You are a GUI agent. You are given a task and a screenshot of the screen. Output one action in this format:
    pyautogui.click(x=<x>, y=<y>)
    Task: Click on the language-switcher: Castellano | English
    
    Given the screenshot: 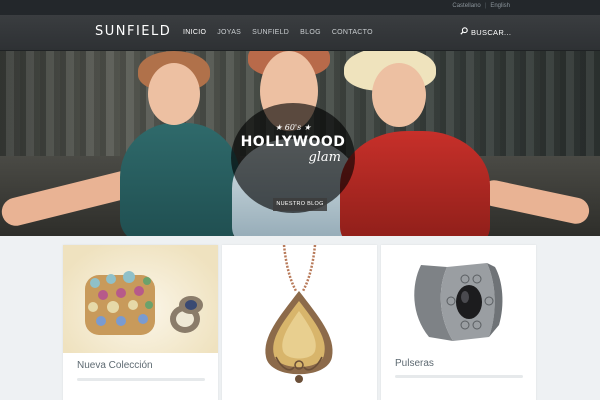 What is the action you would take?
    pyautogui.click(x=481, y=6)
    